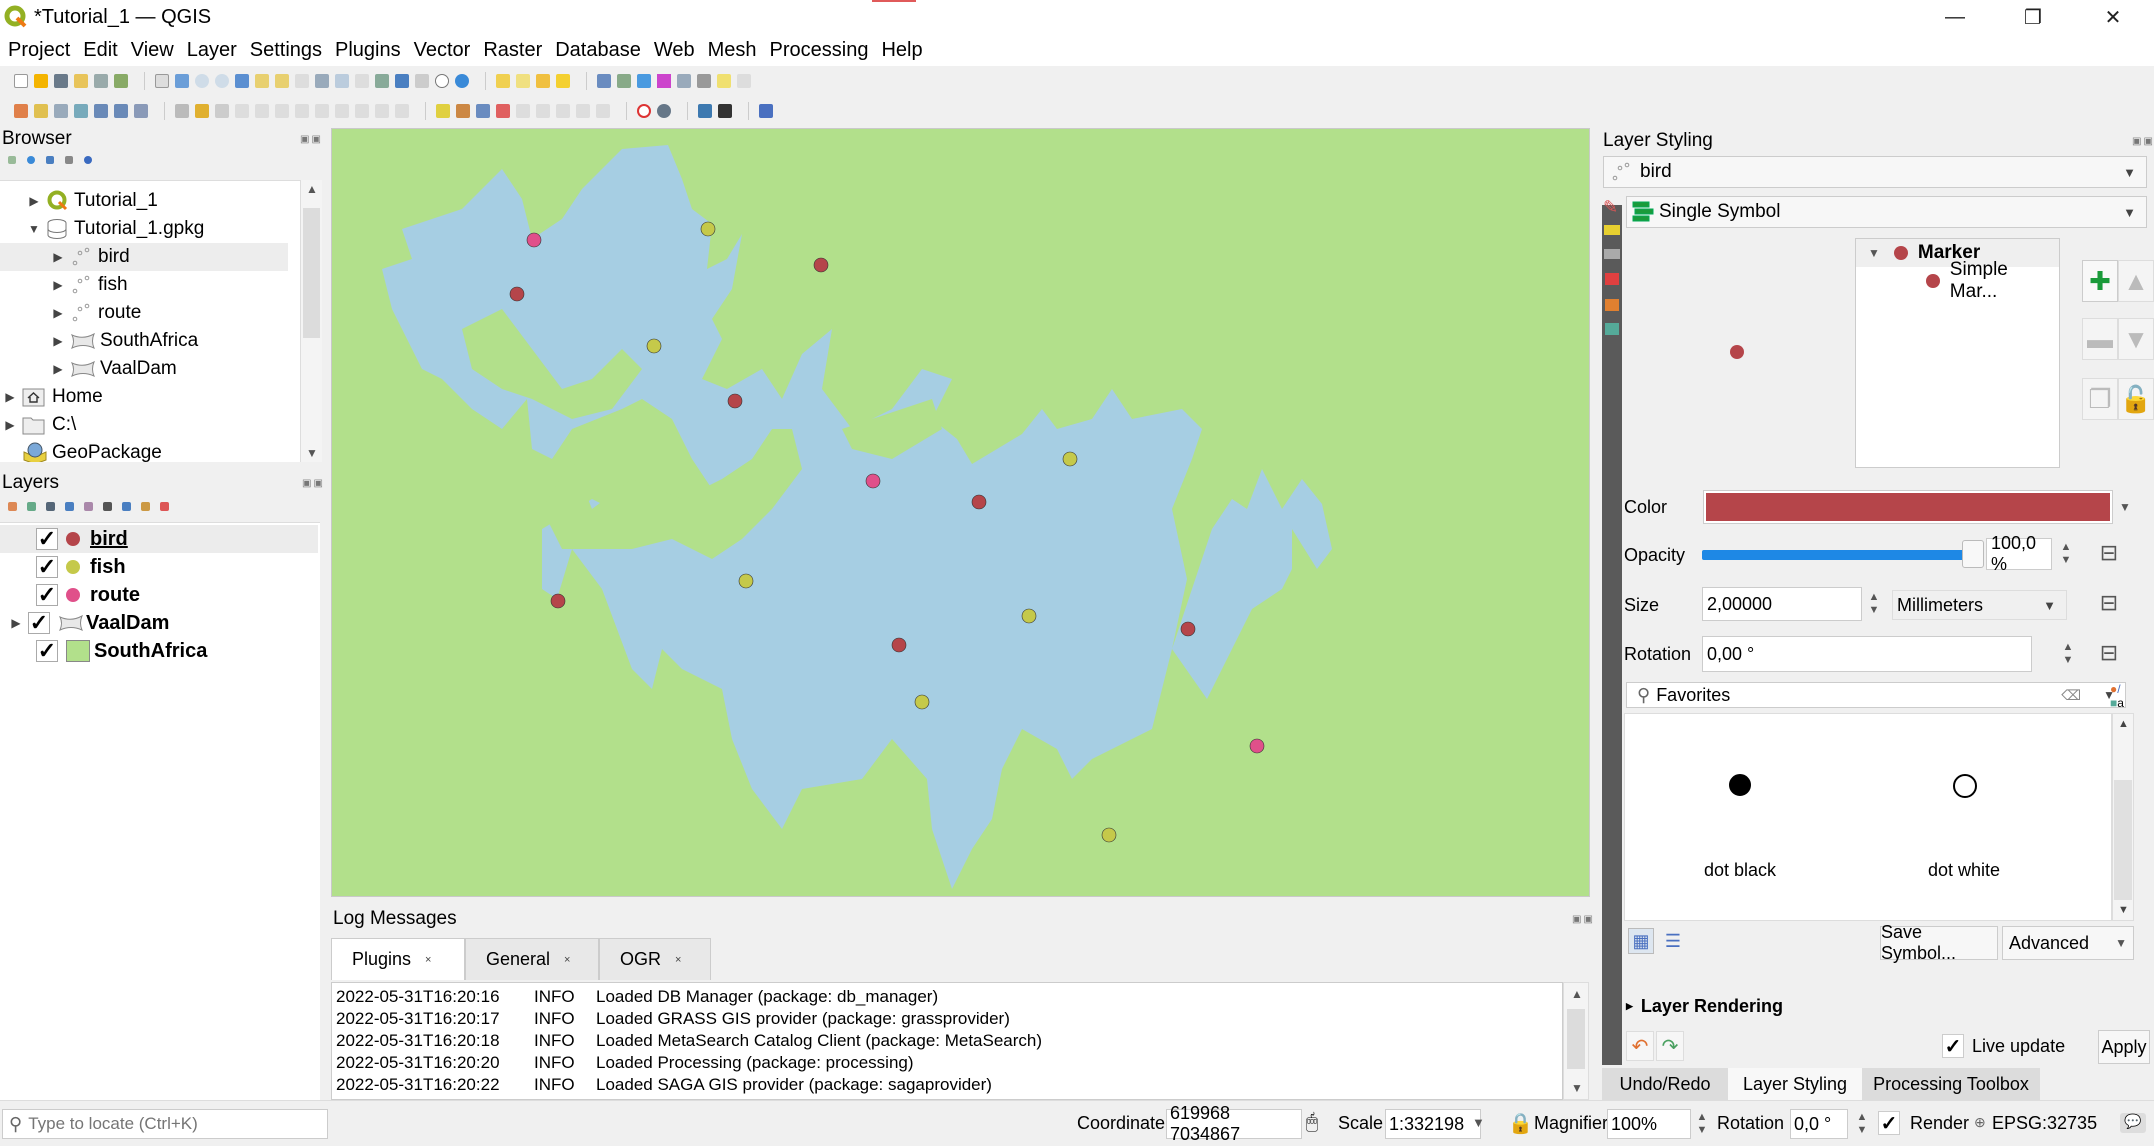 The height and width of the screenshot is (1146, 2154). I want to click on vertex-tool-icon, so click(262, 111).